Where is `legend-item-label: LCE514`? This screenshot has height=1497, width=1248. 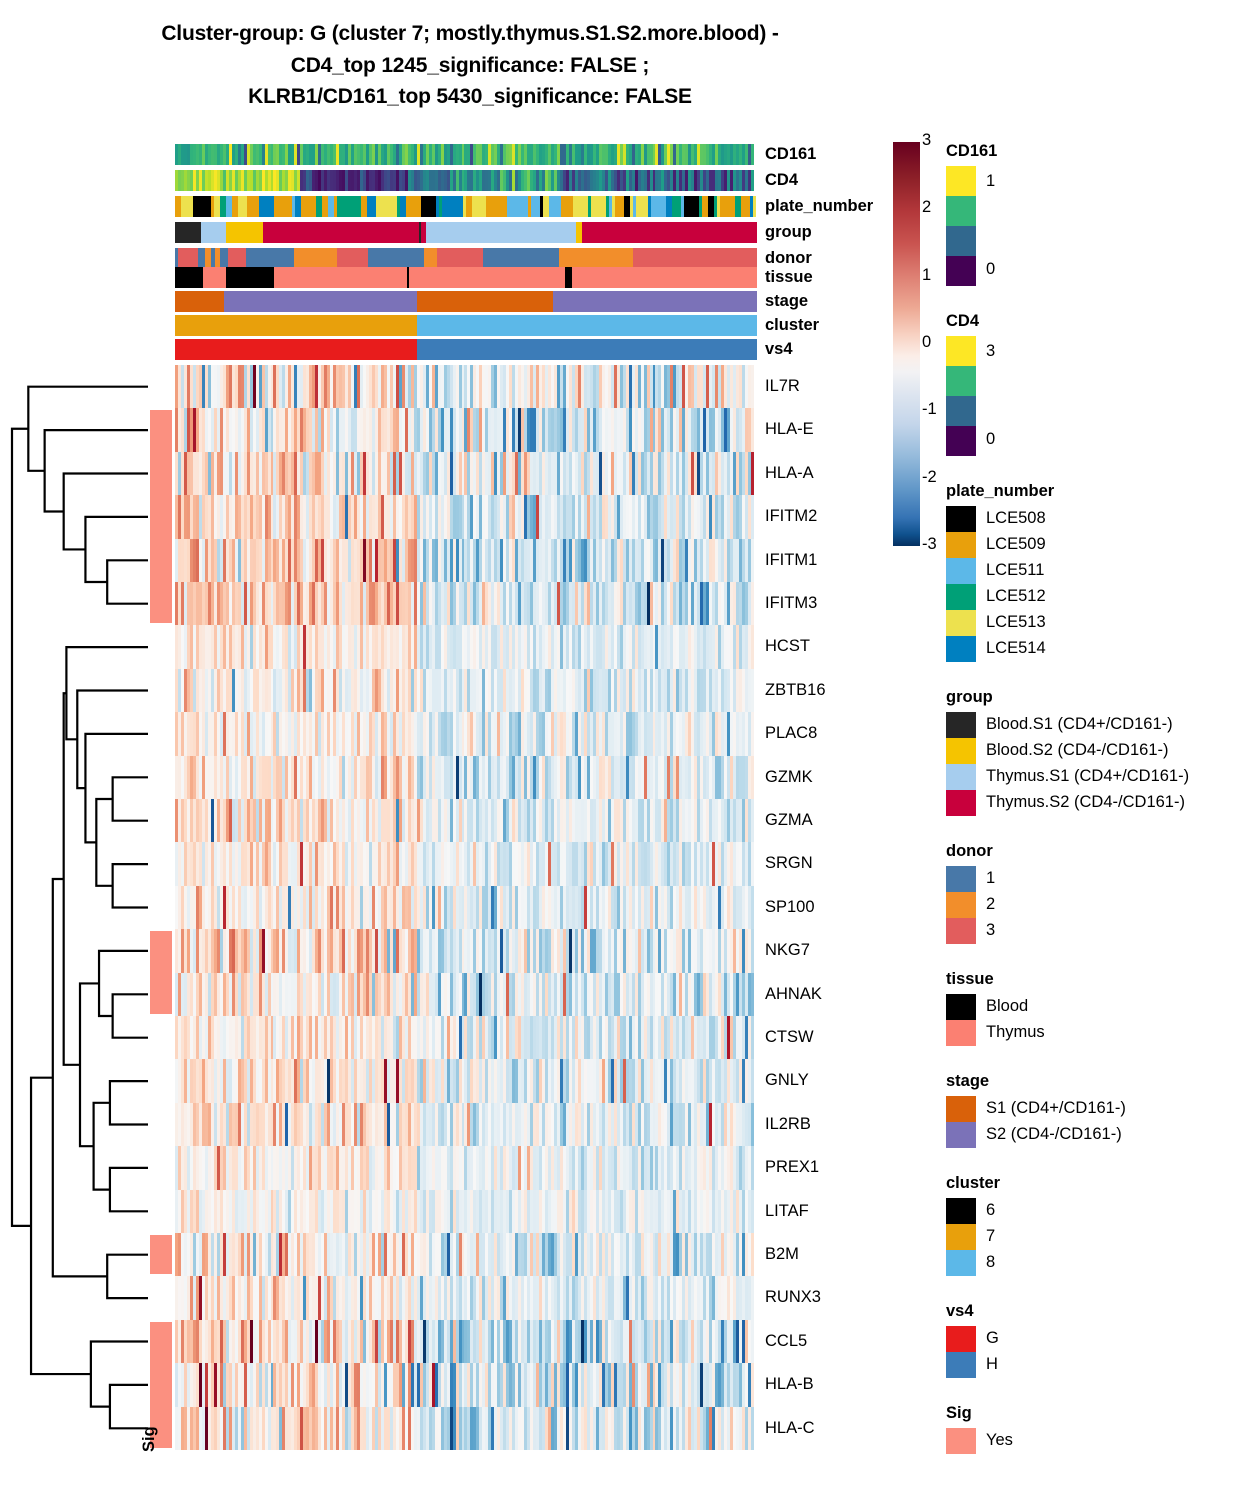
legend-item-label: LCE514 is located at coordinates (1016, 648).